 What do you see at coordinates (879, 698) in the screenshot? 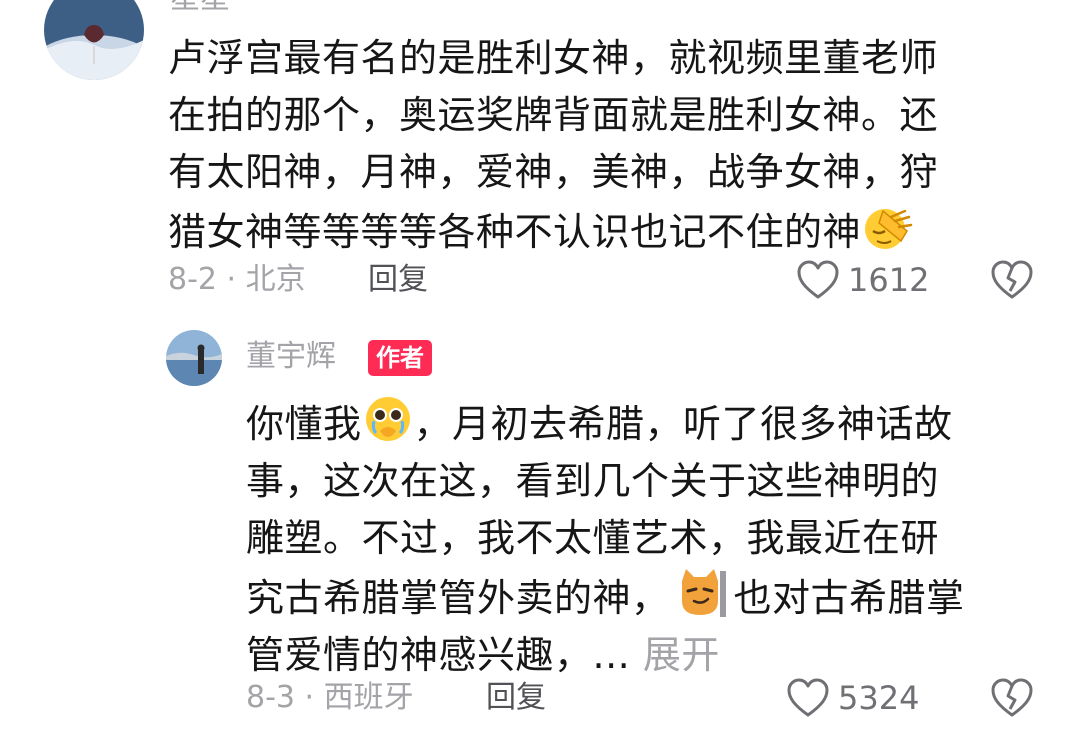
I see `like-count: 5324` at bounding box center [879, 698].